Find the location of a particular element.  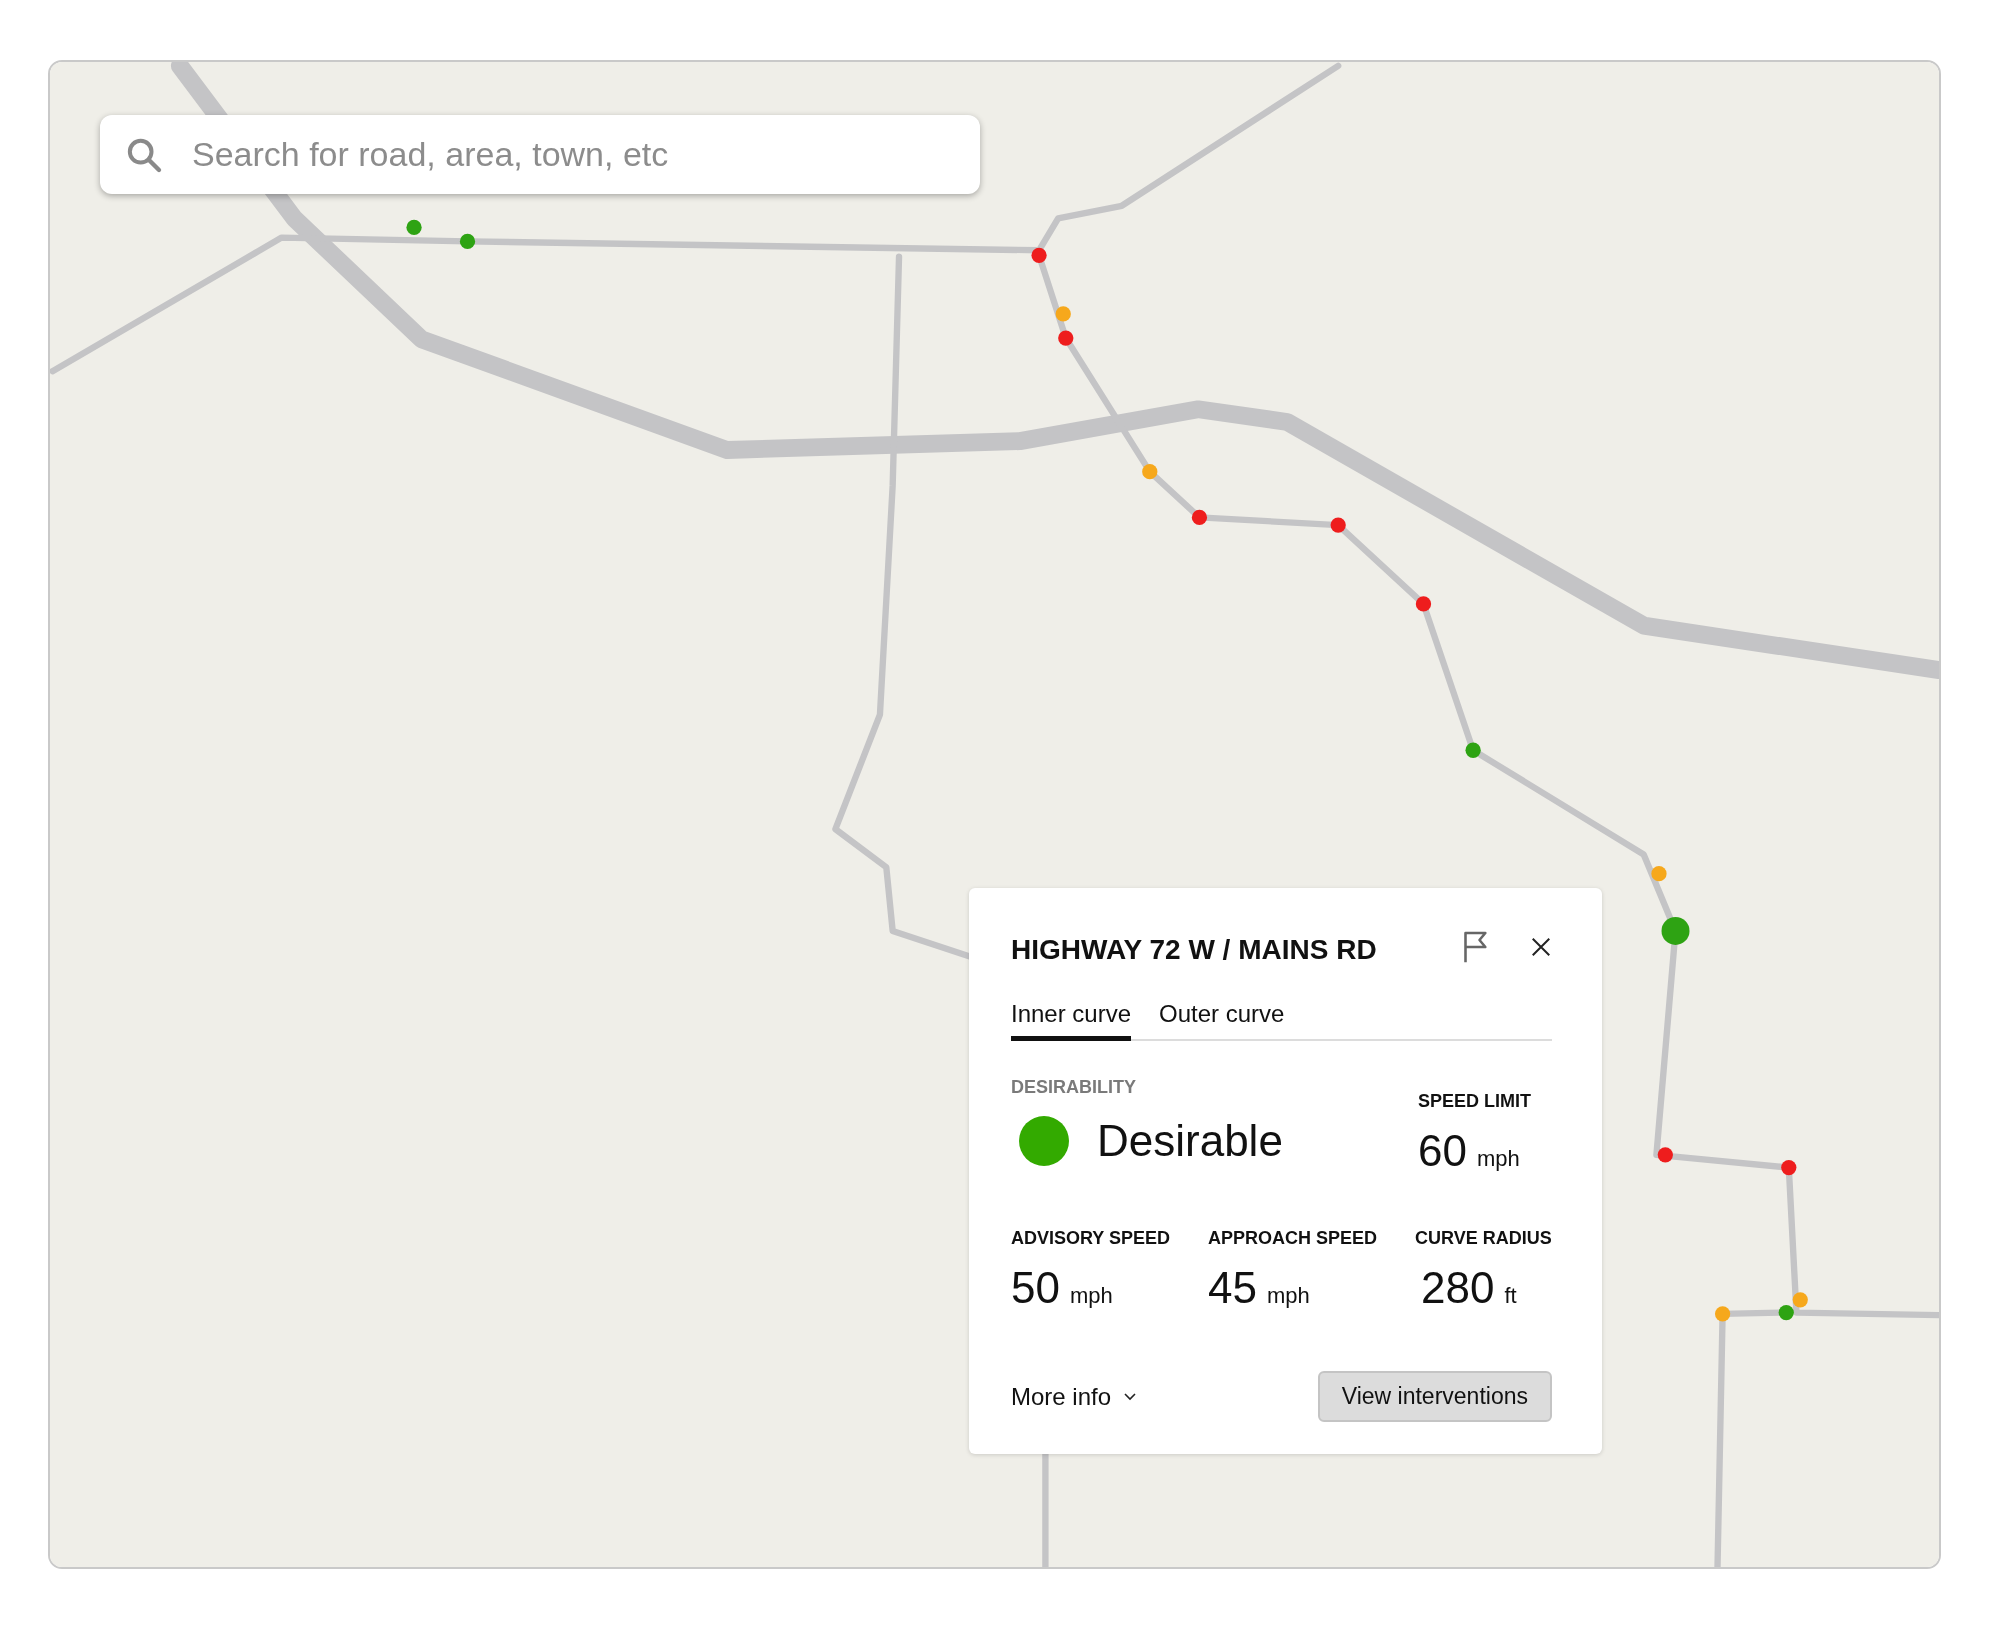

chevron-down-icon is located at coordinates (1130, 1396).